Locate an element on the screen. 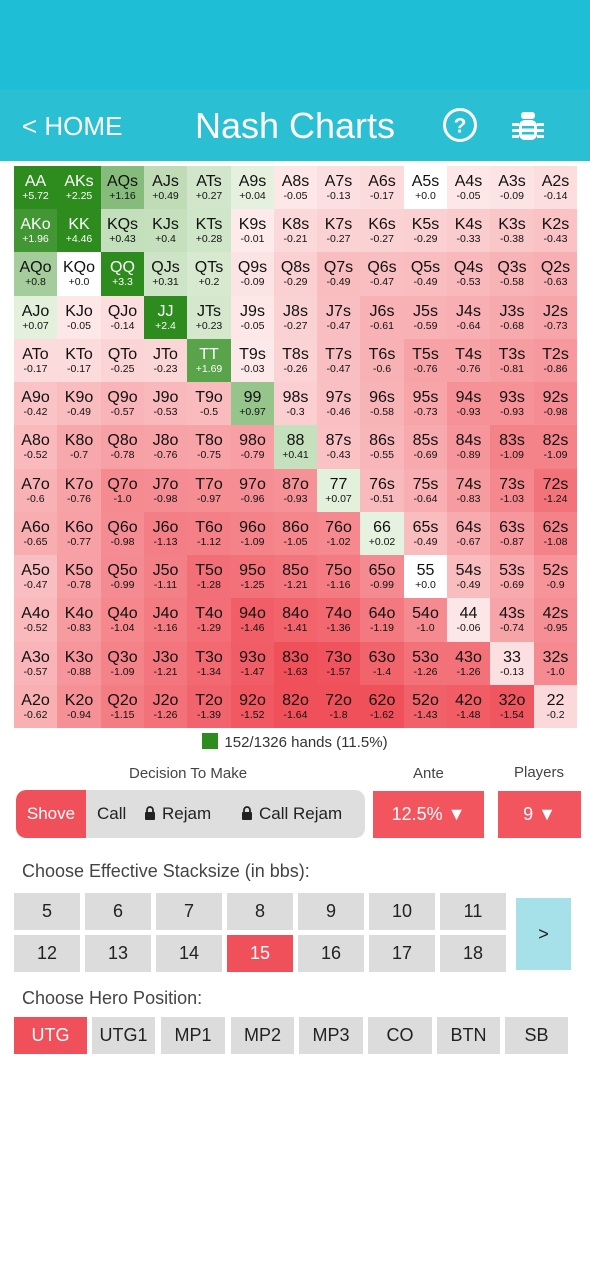 This screenshot has width=590, height=1280. hand-cell: 93s -0.93 is located at coordinates (512, 403).